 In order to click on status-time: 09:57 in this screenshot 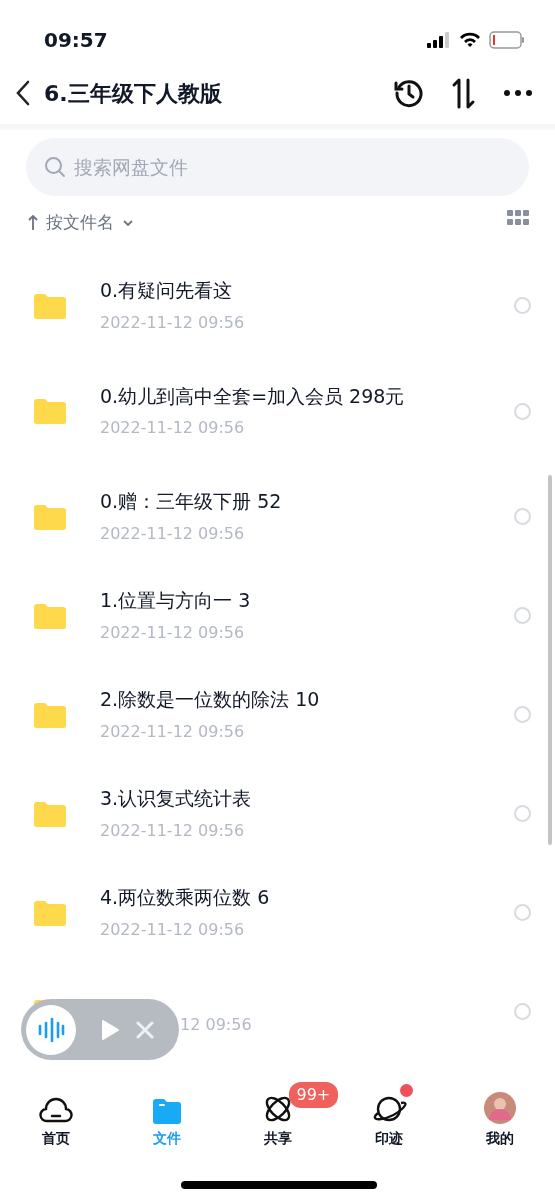, I will do `click(76, 40)`.